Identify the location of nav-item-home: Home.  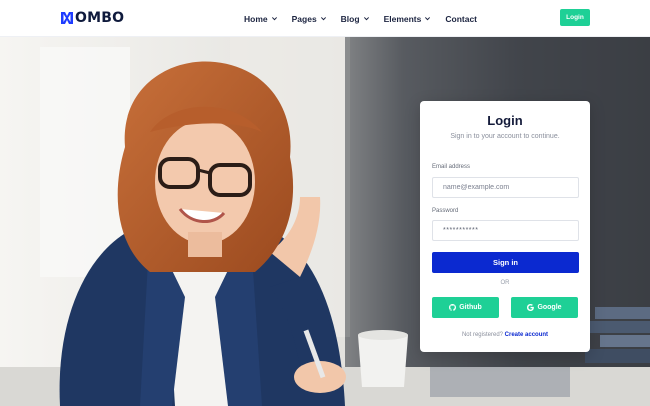
(261, 19).